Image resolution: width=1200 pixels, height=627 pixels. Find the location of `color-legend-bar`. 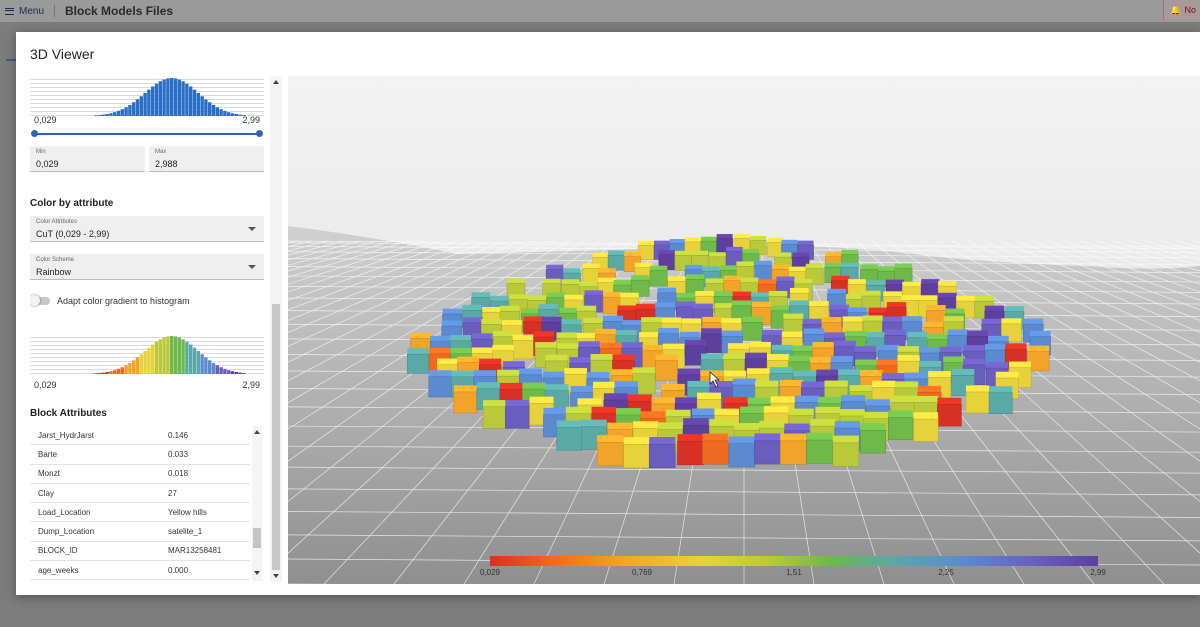

color-legend-bar is located at coordinates (794, 561).